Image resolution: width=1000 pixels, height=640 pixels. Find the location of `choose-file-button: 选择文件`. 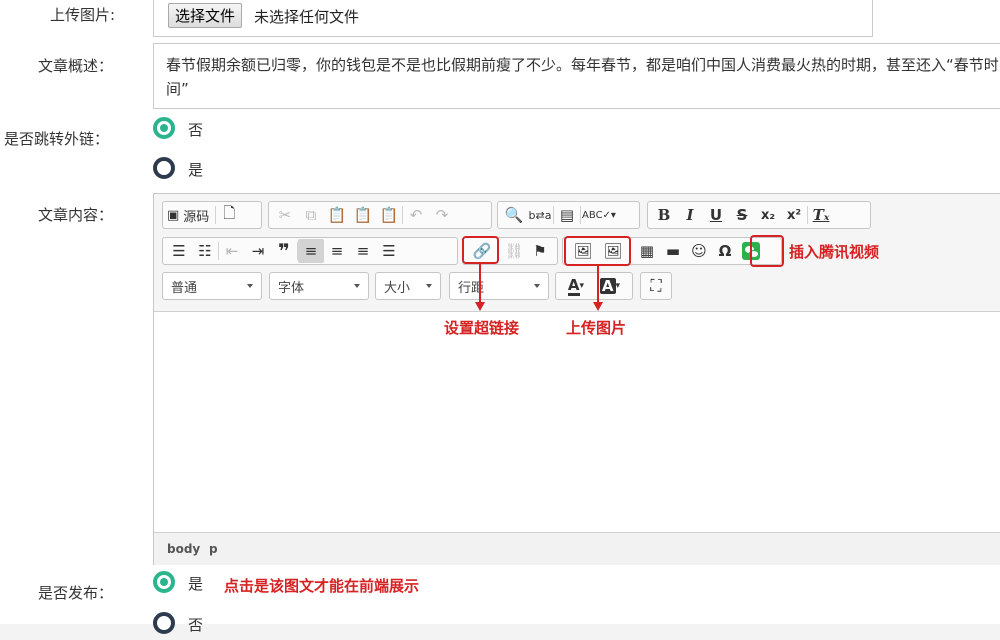

choose-file-button: 选择文件 is located at coordinates (205, 15).